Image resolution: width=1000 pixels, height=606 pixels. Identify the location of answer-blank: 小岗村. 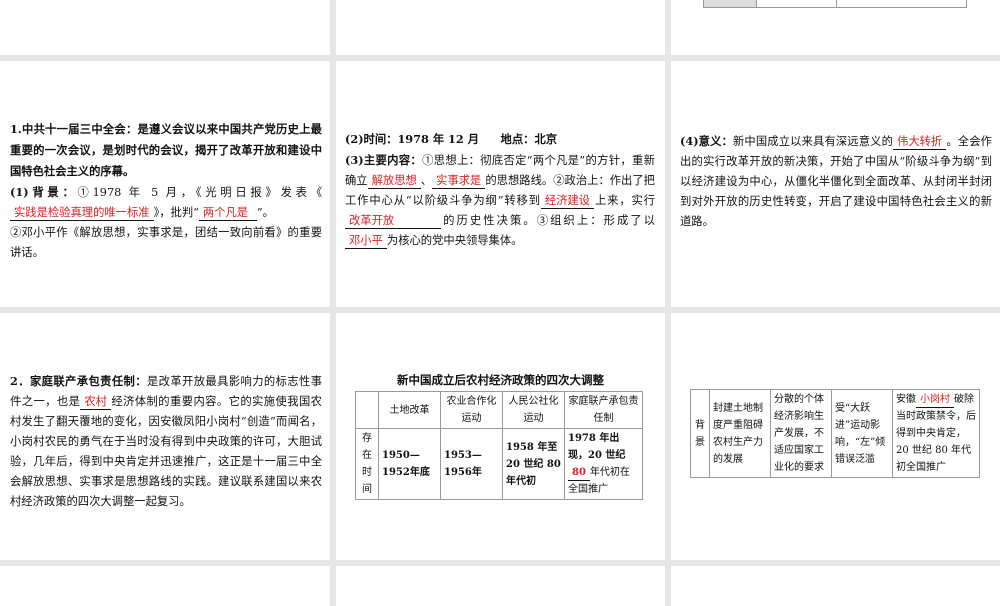
(935, 400).